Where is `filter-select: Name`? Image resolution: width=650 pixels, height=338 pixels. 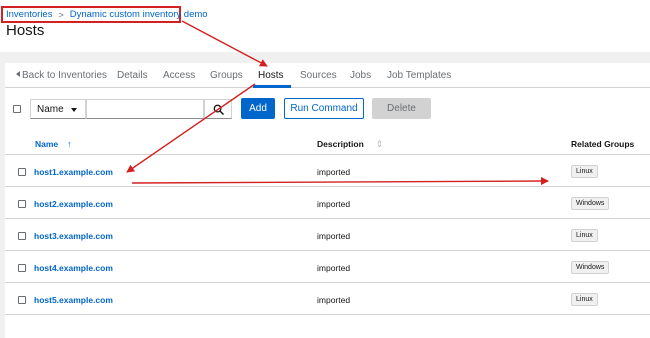 filter-select: Name is located at coordinates (58, 109).